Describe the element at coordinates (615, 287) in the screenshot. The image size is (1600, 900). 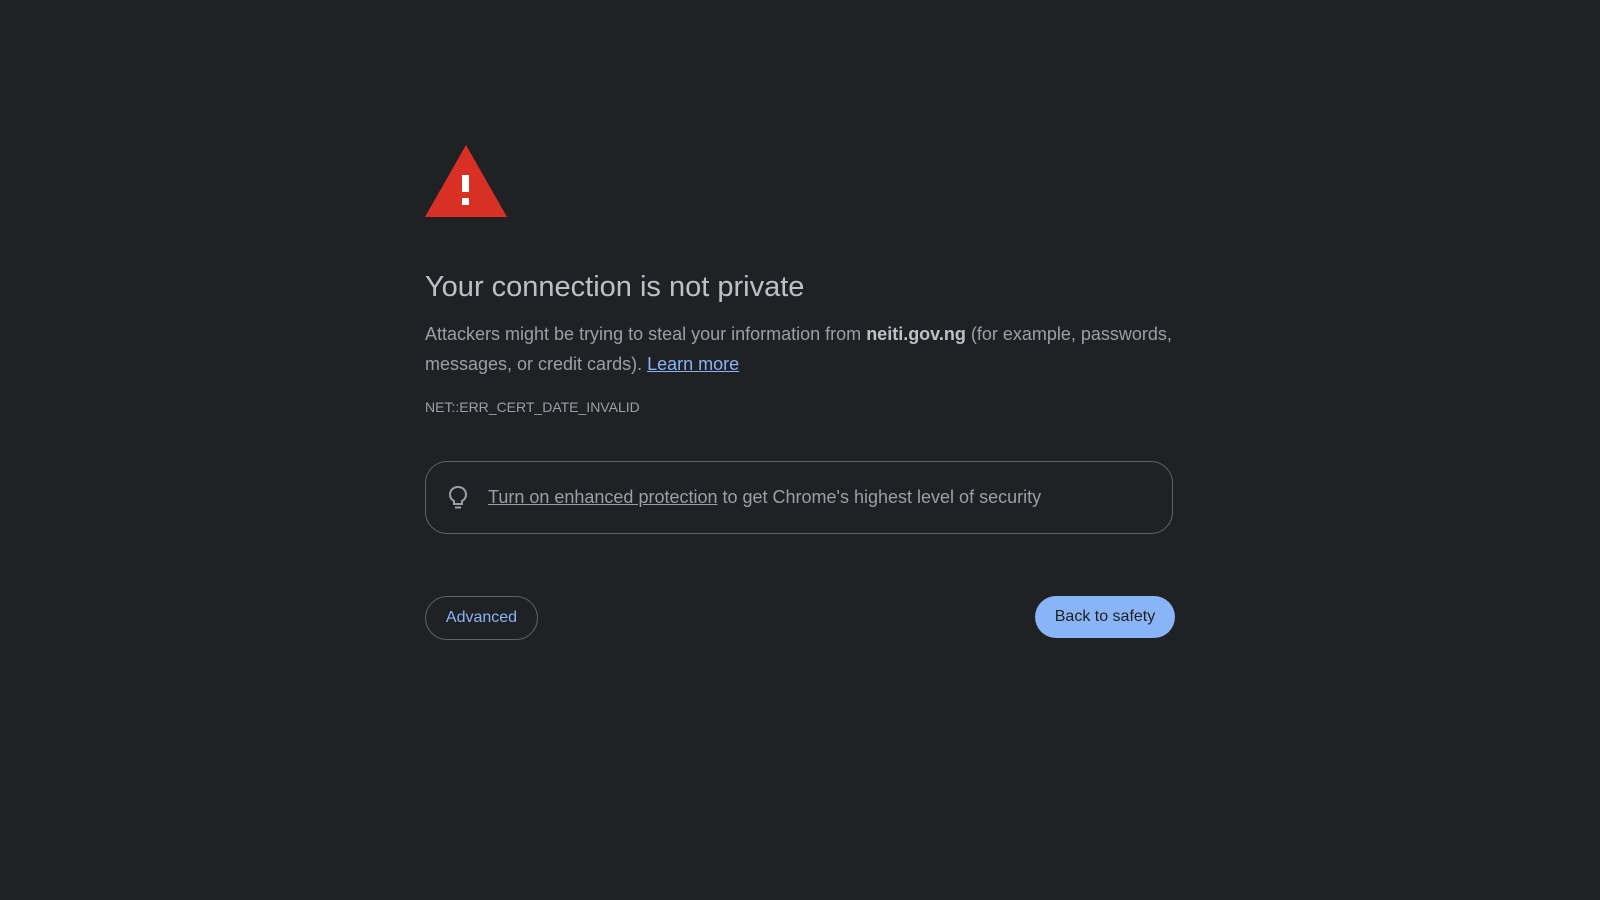
I see `page-title: Your connection is not private` at that location.